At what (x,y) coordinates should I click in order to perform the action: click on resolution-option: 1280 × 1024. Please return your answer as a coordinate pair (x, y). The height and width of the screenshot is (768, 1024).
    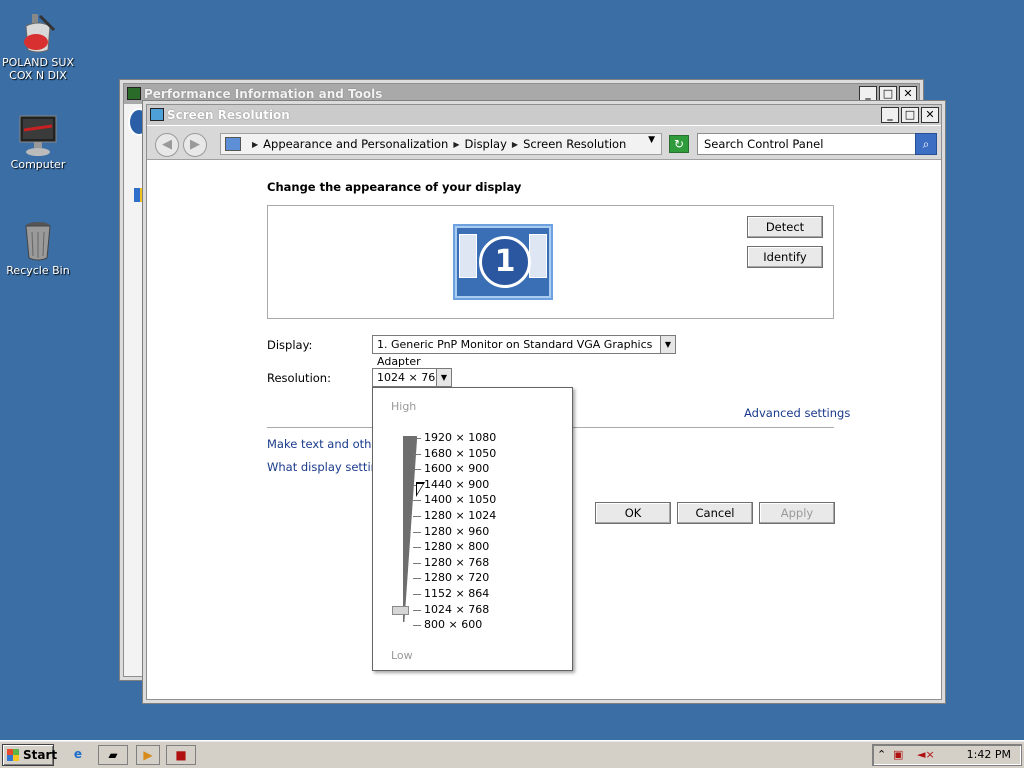
    Looking at the image, I should click on (460, 515).